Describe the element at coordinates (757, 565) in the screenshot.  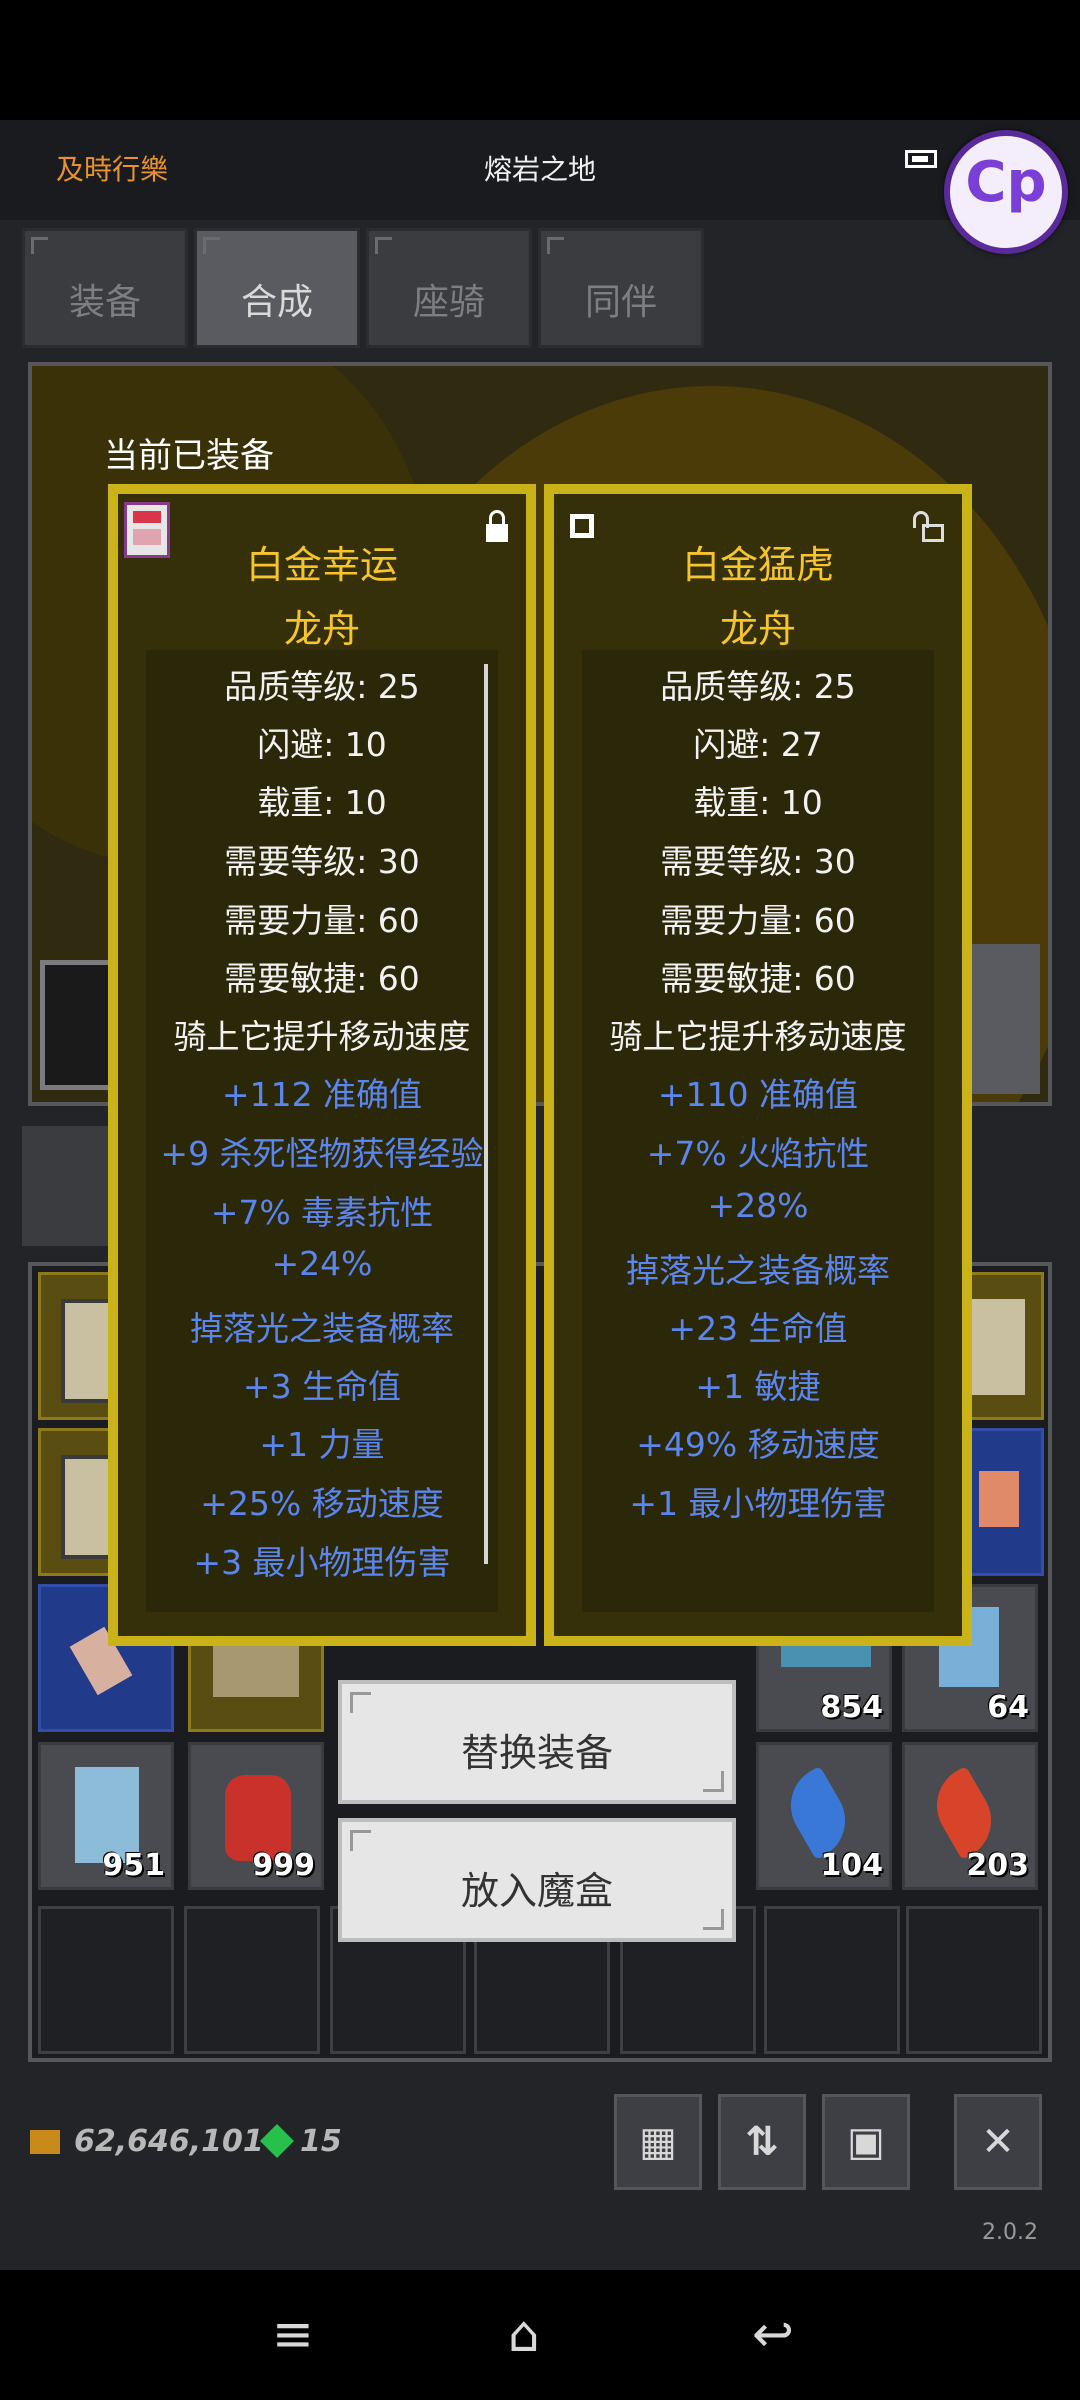
I see `item-name: 白金猛虎` at that location.